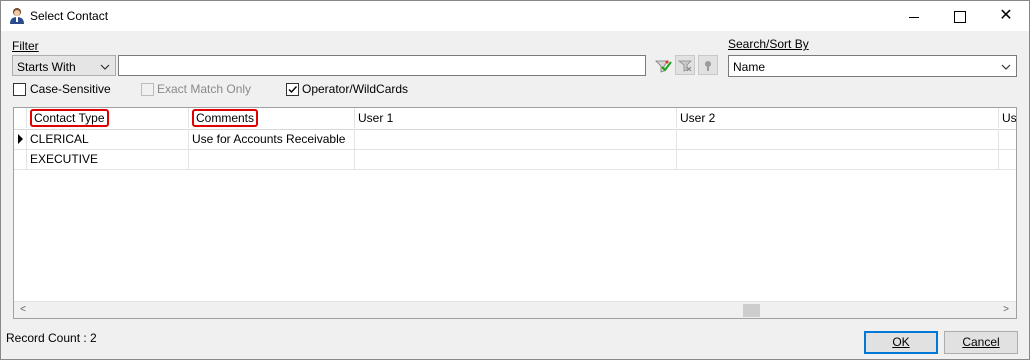 The width and height of the screenshot is (1030, 360). What do you see at coordinates (708, 69) in the screenshot?
I see `filter-options-icon` at bounding box center [708, 69].